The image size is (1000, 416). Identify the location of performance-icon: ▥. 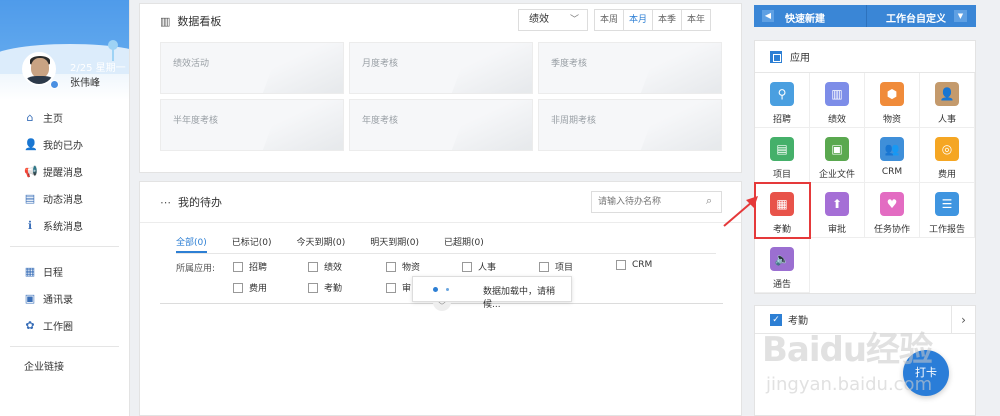
(837, 94).